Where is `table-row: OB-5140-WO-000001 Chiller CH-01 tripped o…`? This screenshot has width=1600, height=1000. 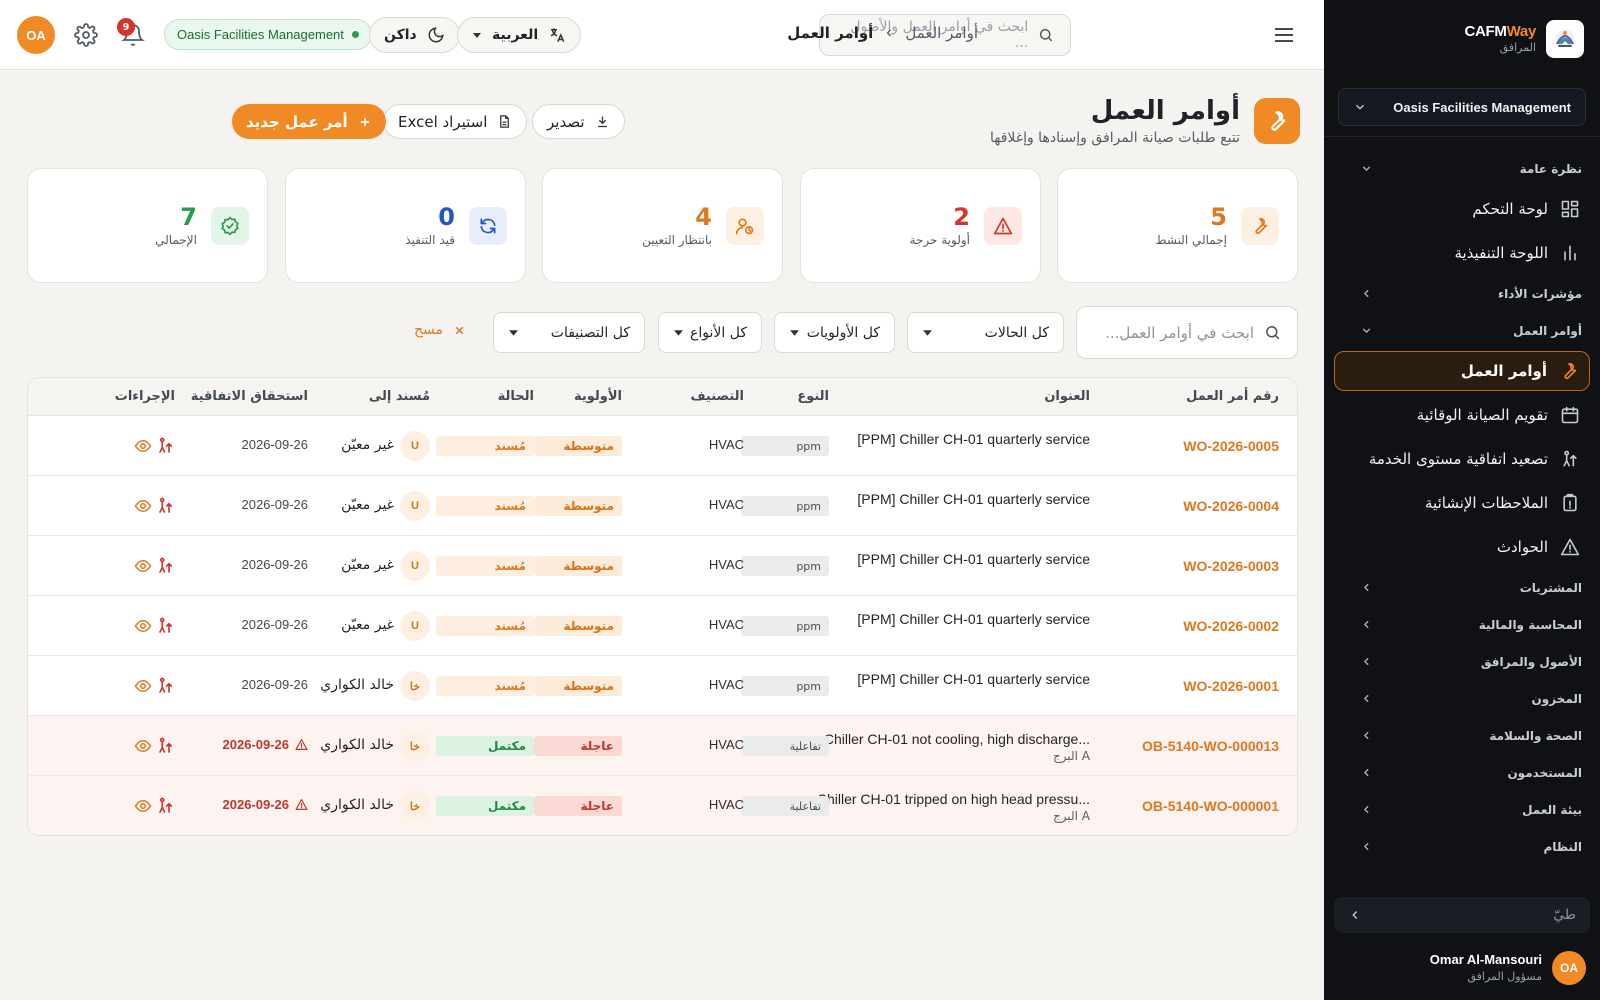
table-row: OB-5140-WO-000001 Chiller CH-01 tripped o… is located at coordinates (662, 805).